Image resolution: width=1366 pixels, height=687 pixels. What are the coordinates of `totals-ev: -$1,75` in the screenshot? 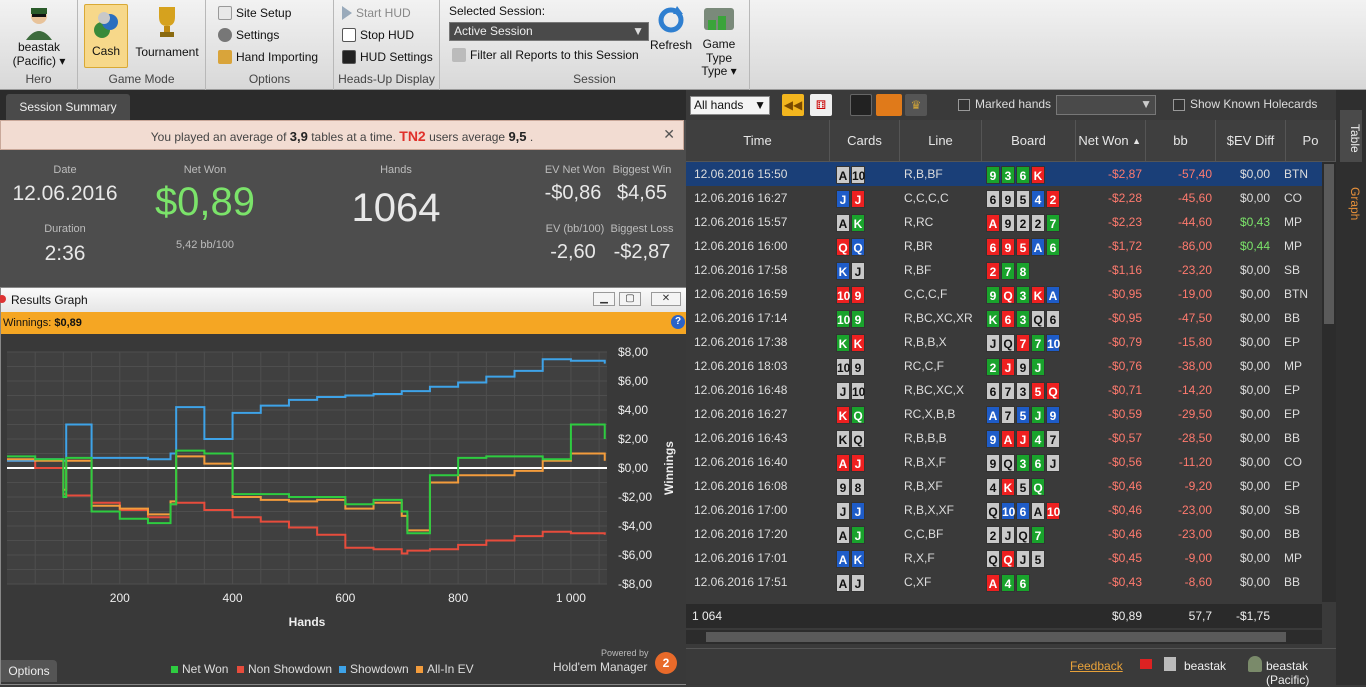 It's located at (1252, 616).